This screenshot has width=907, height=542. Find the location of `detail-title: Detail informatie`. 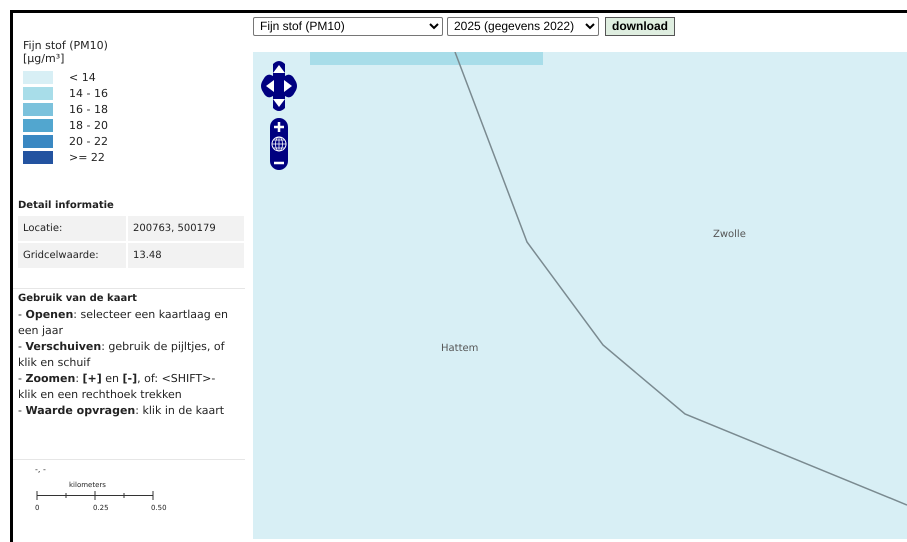

detail-title: Detail informatie is located at coordinates (66, 206).